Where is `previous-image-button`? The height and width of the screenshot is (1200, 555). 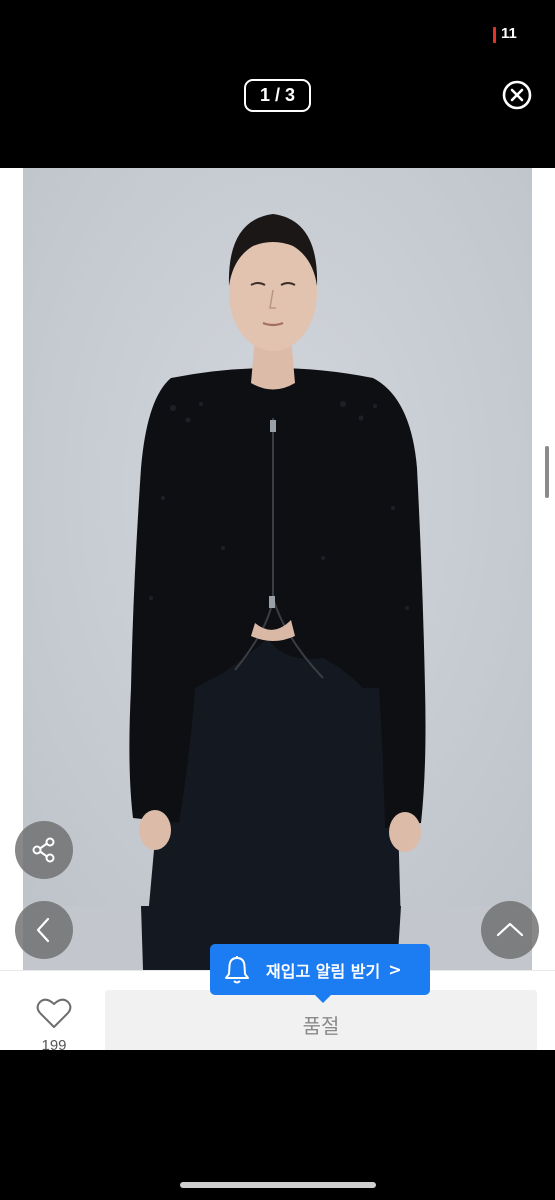
previous-image-button is located at coordinates (44, 930).